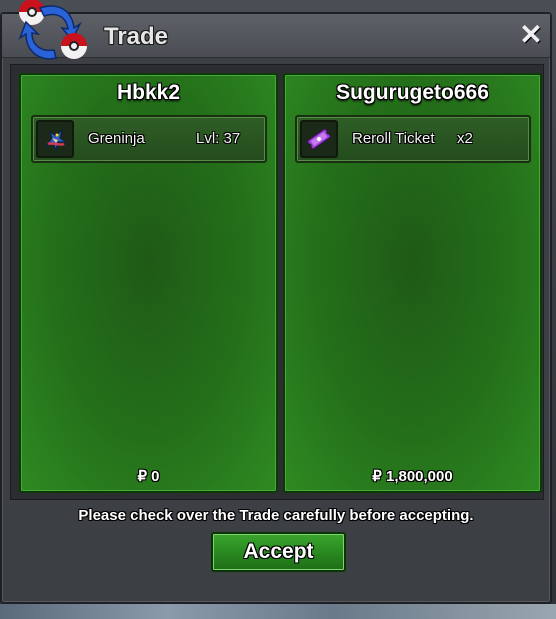 The image size is (556, 619). I want to click on reroll-ticket-icon, so click(319, 139).